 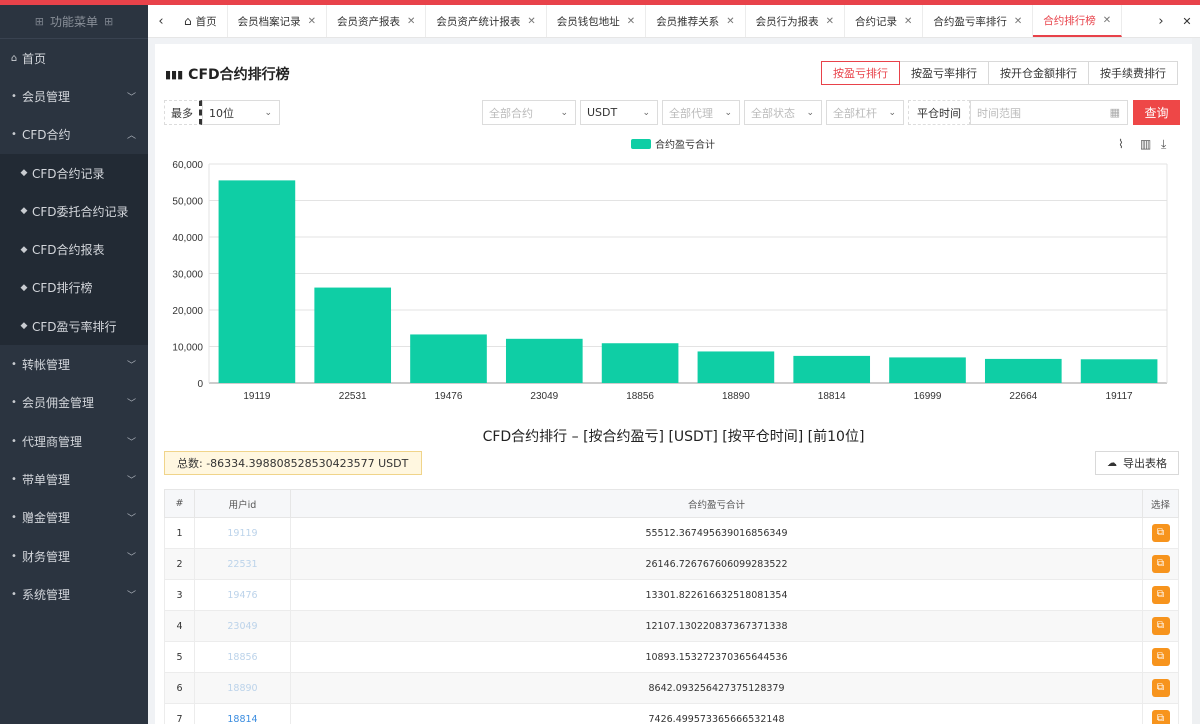 I want to click on bar-chart-toggle-icon: ▥, so click(x=1145, y=144).